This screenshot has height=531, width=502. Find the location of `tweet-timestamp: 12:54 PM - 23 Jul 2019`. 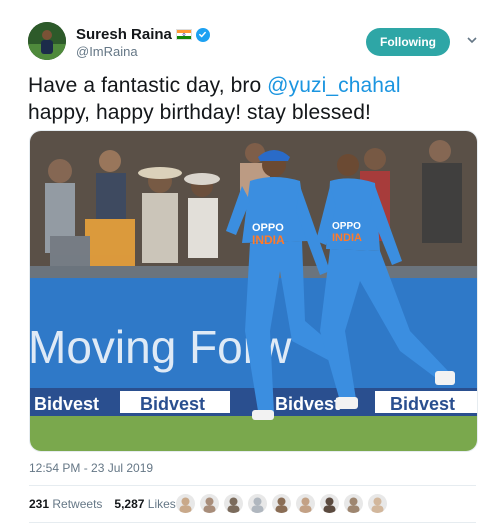

tweet-timestamp: 12:54 PM - 23 Jul 2019 is located at coordinates (91, 468).